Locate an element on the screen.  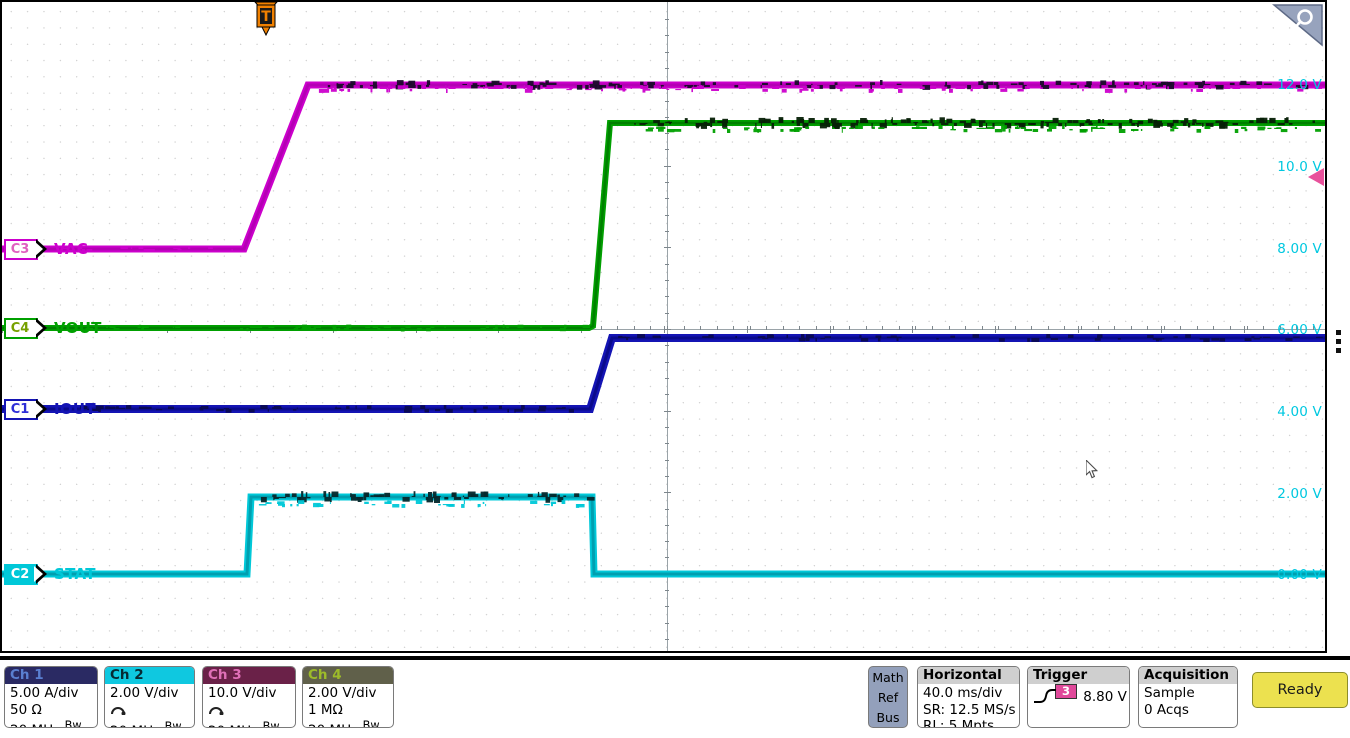
channel-card-ch1: Ch 1 5.00 A/div 50 Ω 20 MHz Bw is located at coordinates (51, 697).